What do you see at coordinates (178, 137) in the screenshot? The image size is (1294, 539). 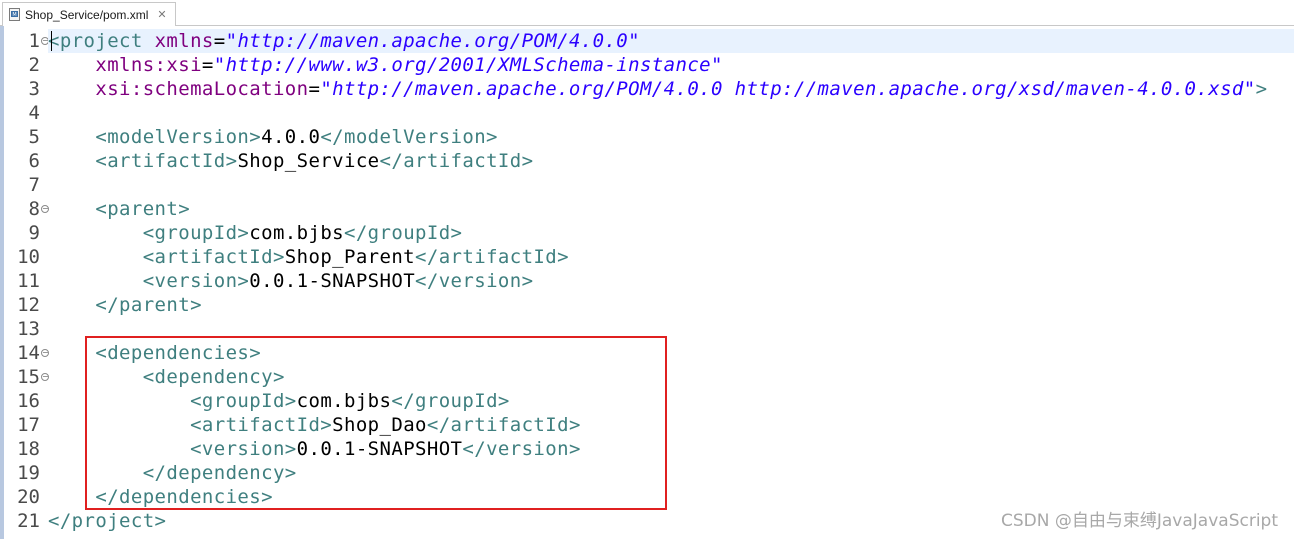 I see `code-token-tag: <modelVersion>` at bounding box center [178, 137].